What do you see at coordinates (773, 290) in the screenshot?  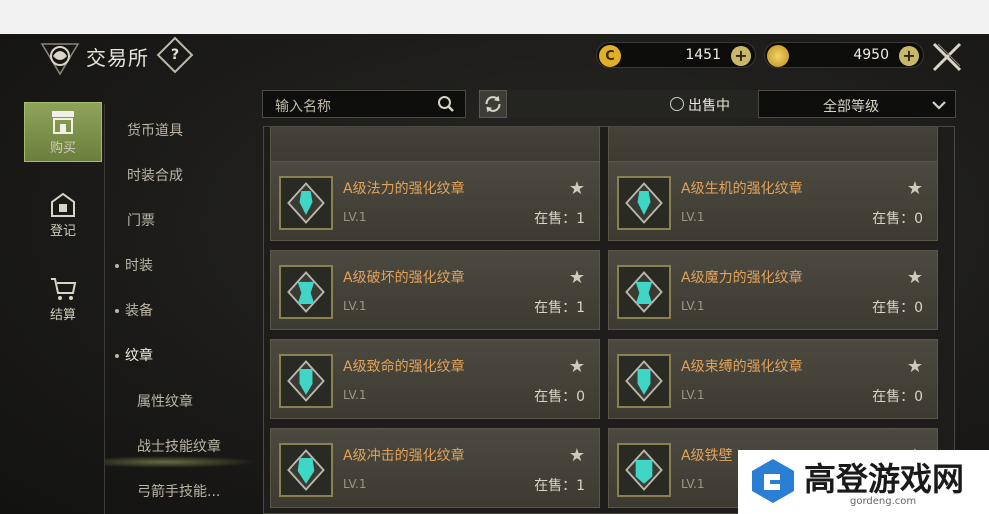 I see `item-card: A级魔力的强化纹章 LV.1 在售：0 ★` at bounding box center [773, 290].